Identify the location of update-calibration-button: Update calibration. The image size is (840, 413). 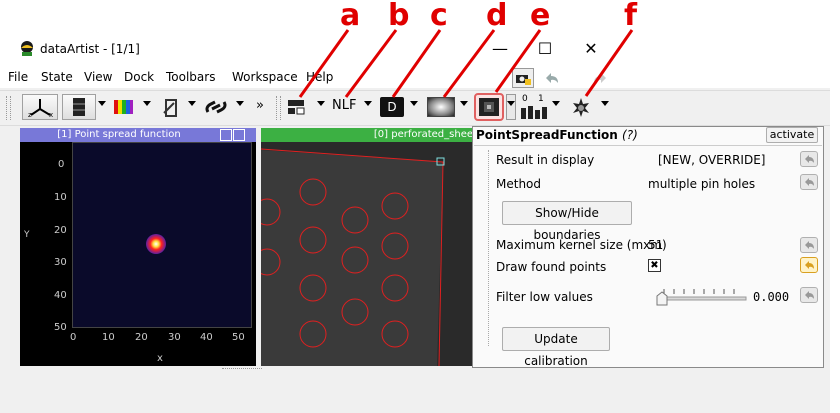
(556, 347).